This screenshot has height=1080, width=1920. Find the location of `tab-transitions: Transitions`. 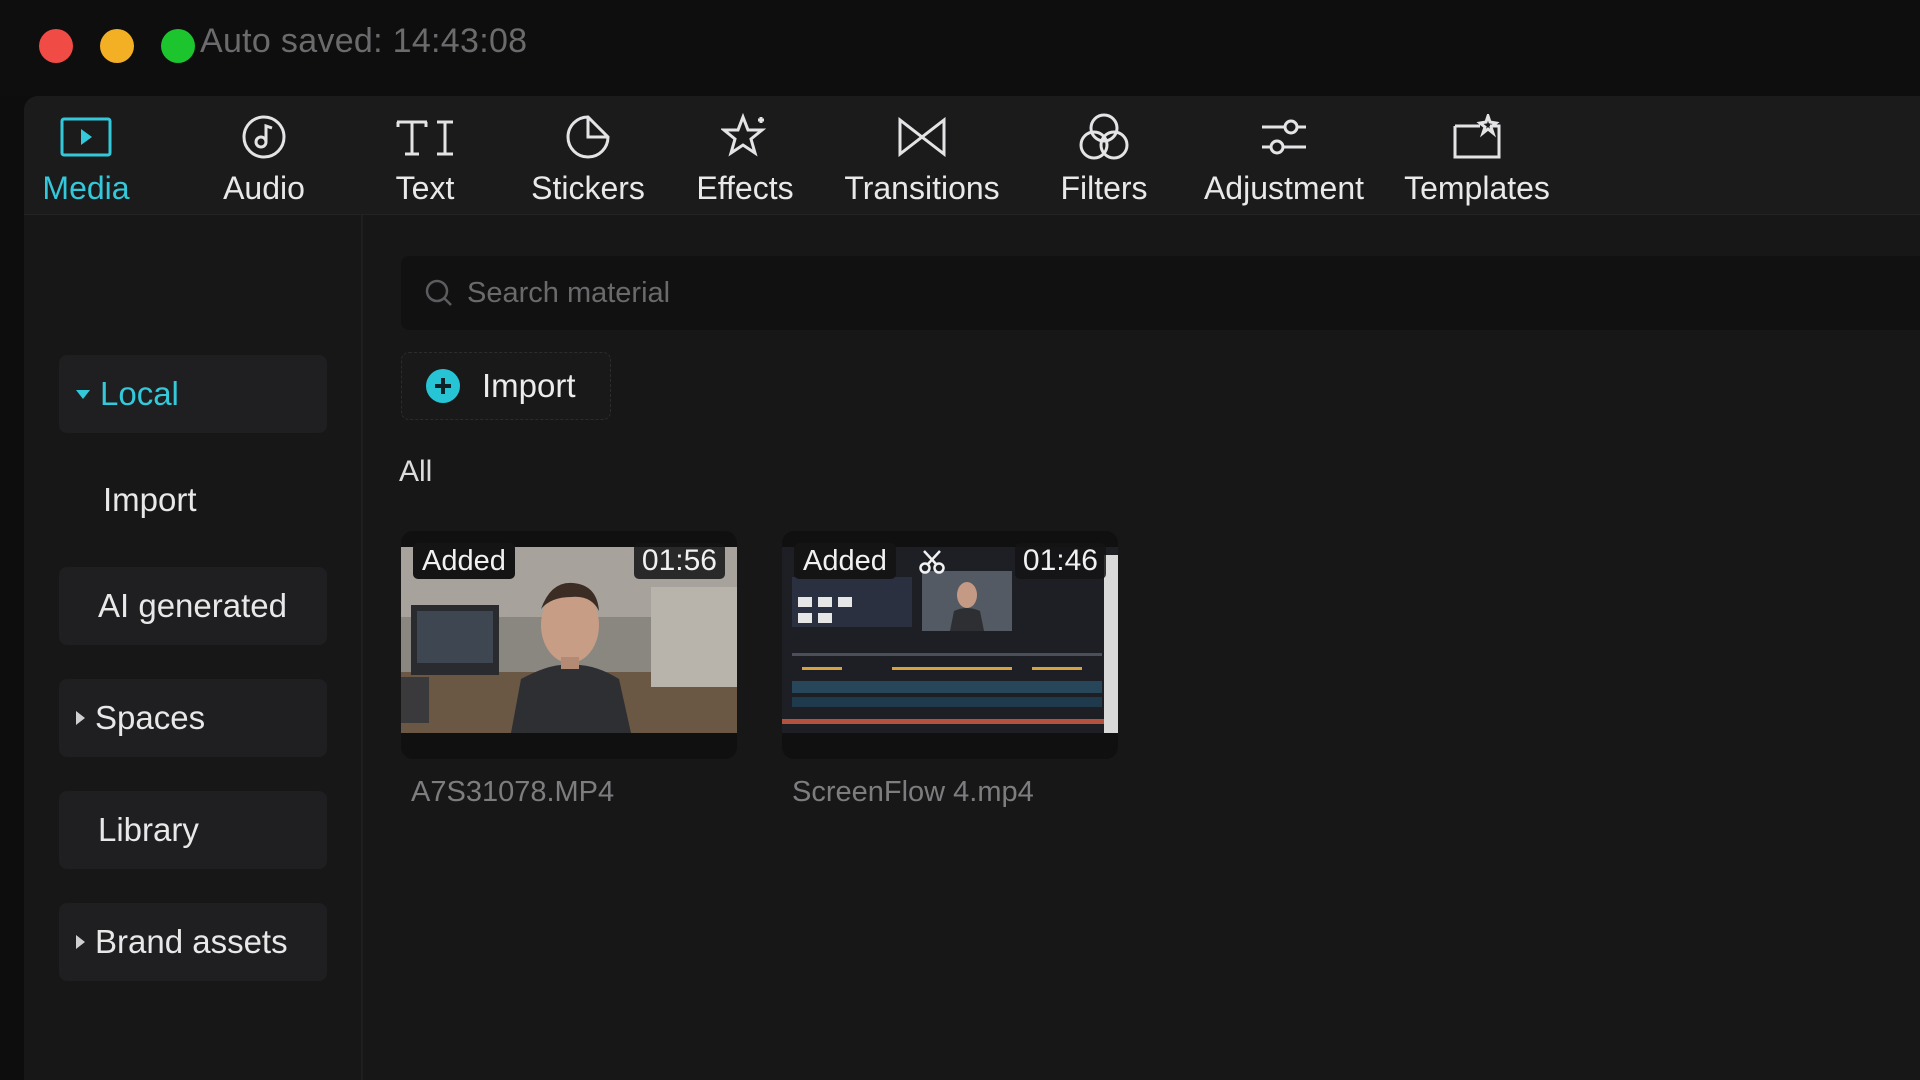

tab-transitions: Transitions is located at coordinates (922, 155).